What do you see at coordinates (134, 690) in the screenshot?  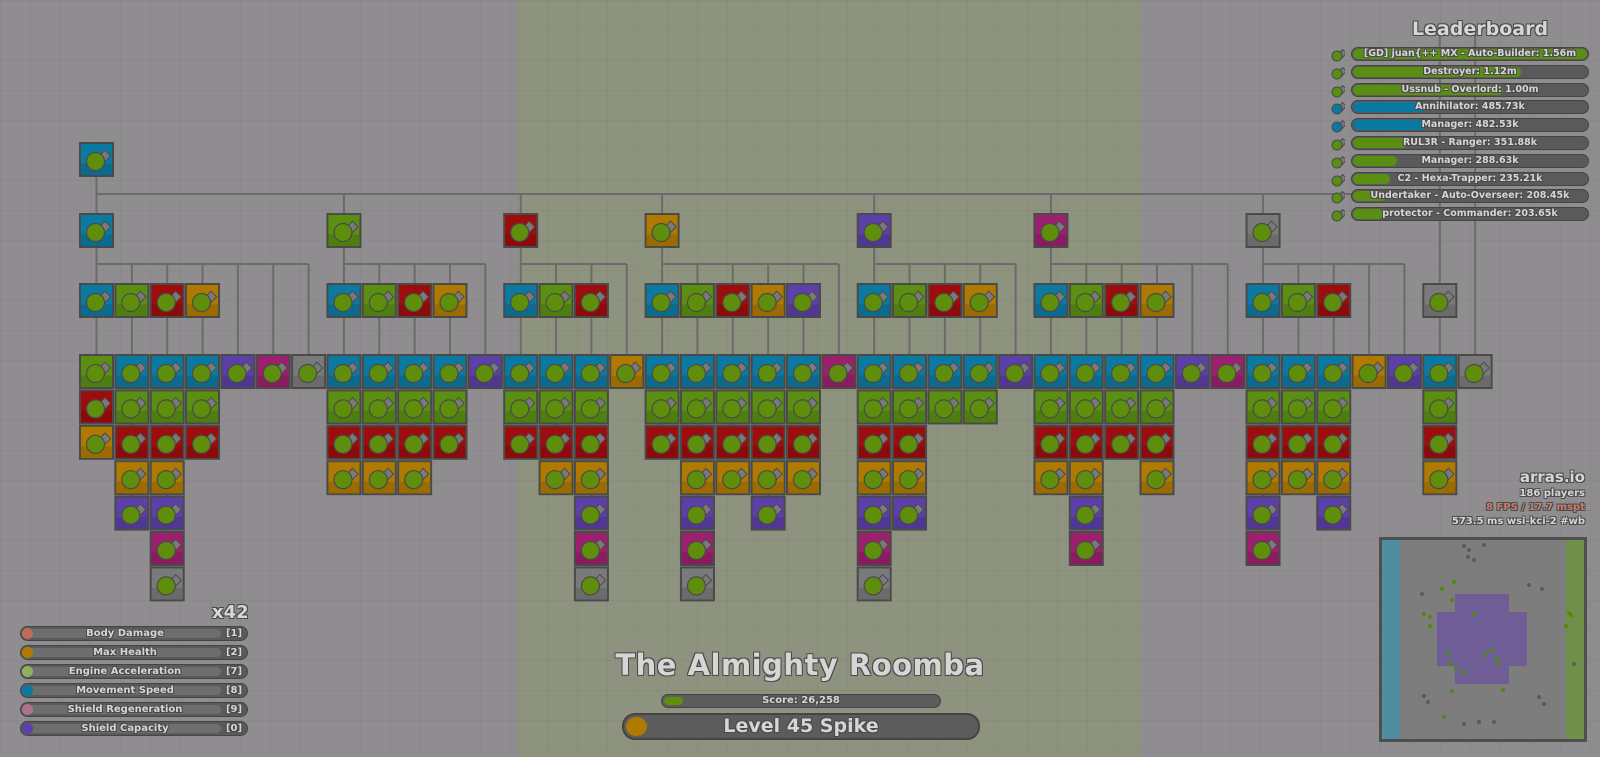 I see `stat-upgrade-movement-speed: Movement Speed [8]` at bounding box center [134, 690].